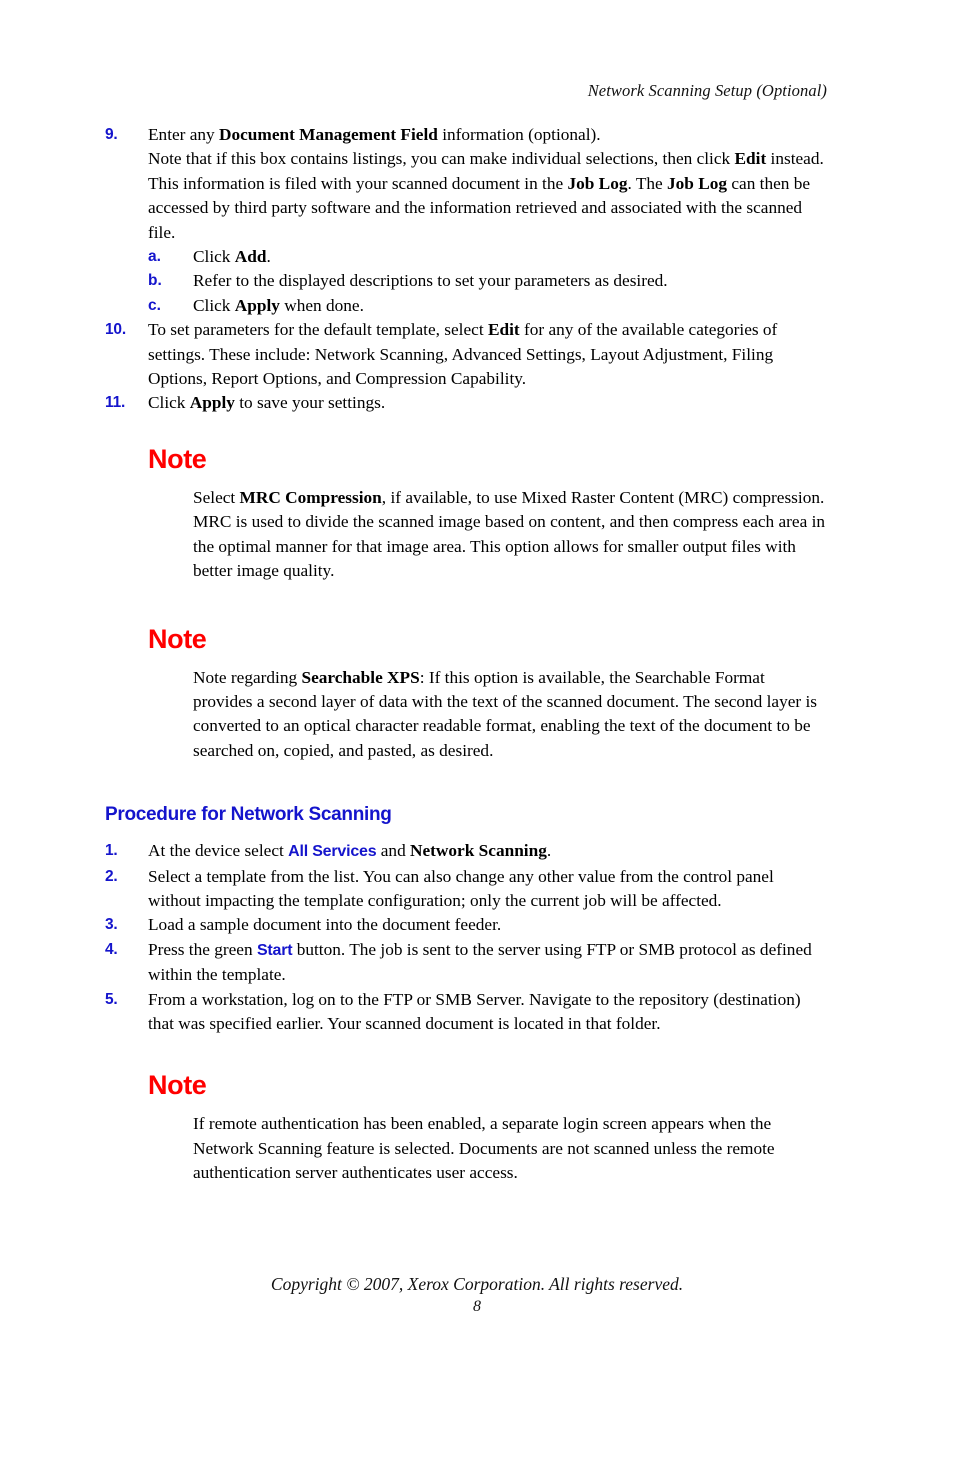 The width and height of the screenshot is (954, 1475). I want to click on list-item-step-11: 11. Click Apply to save your settings., so click(466, 403).